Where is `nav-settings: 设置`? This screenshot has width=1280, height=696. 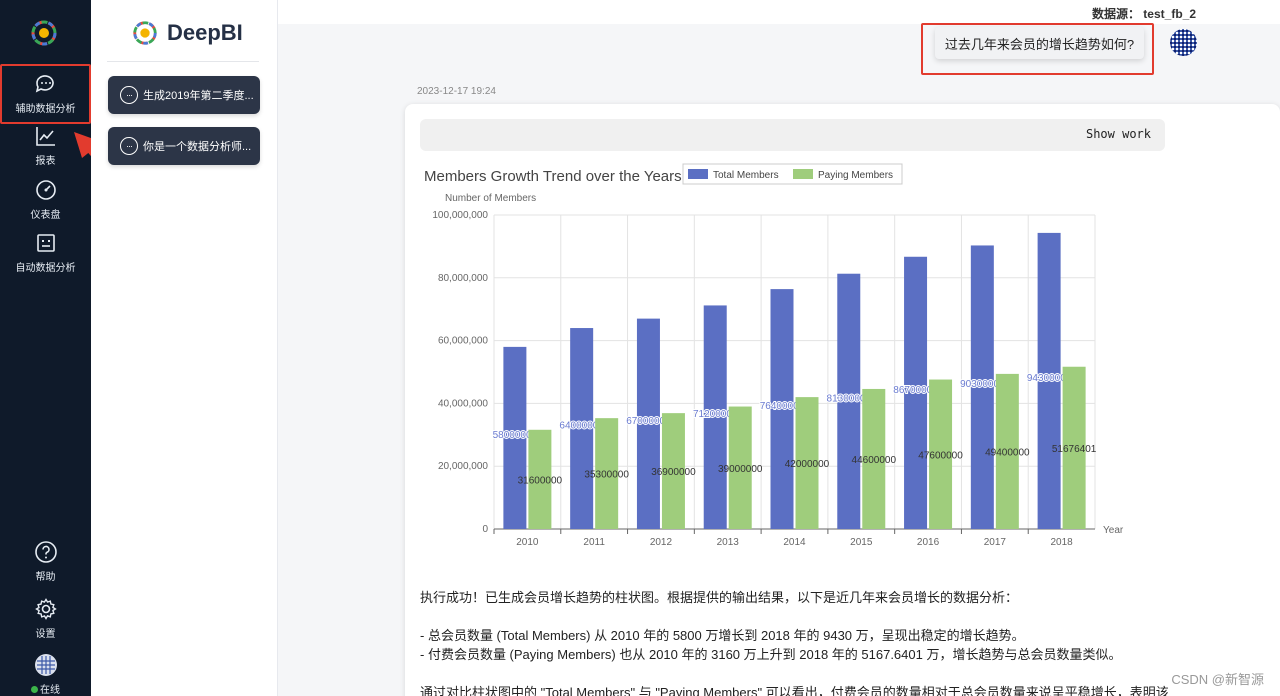 nav-settings: 设置 is located at coordinates (45, 618).